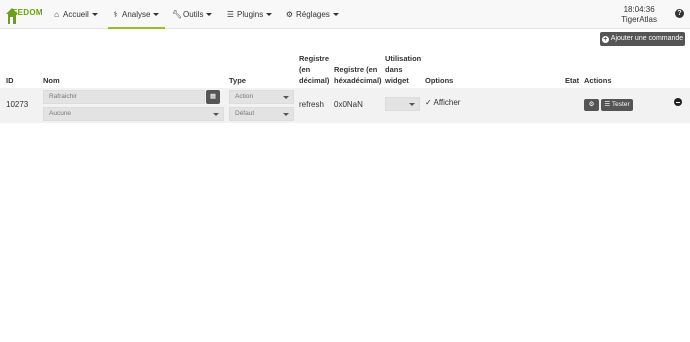  Describe the element at coordinates (397, 80) in the screenshot. I see `header-widget-line3: widget` at that location.